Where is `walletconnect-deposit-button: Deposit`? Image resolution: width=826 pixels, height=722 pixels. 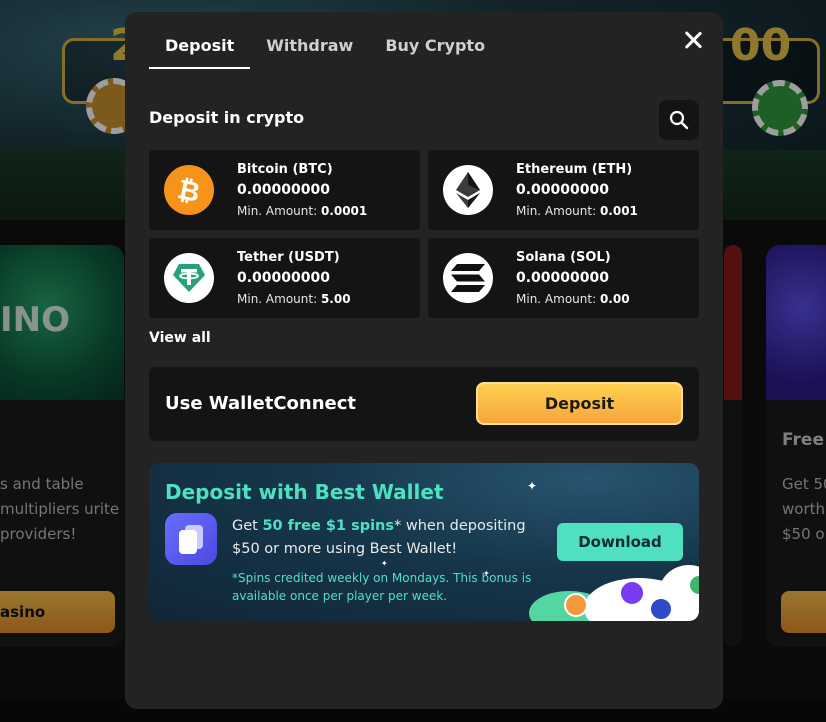
walletconnect-deposit-button: Deposit is located at coordinates (579, 403).